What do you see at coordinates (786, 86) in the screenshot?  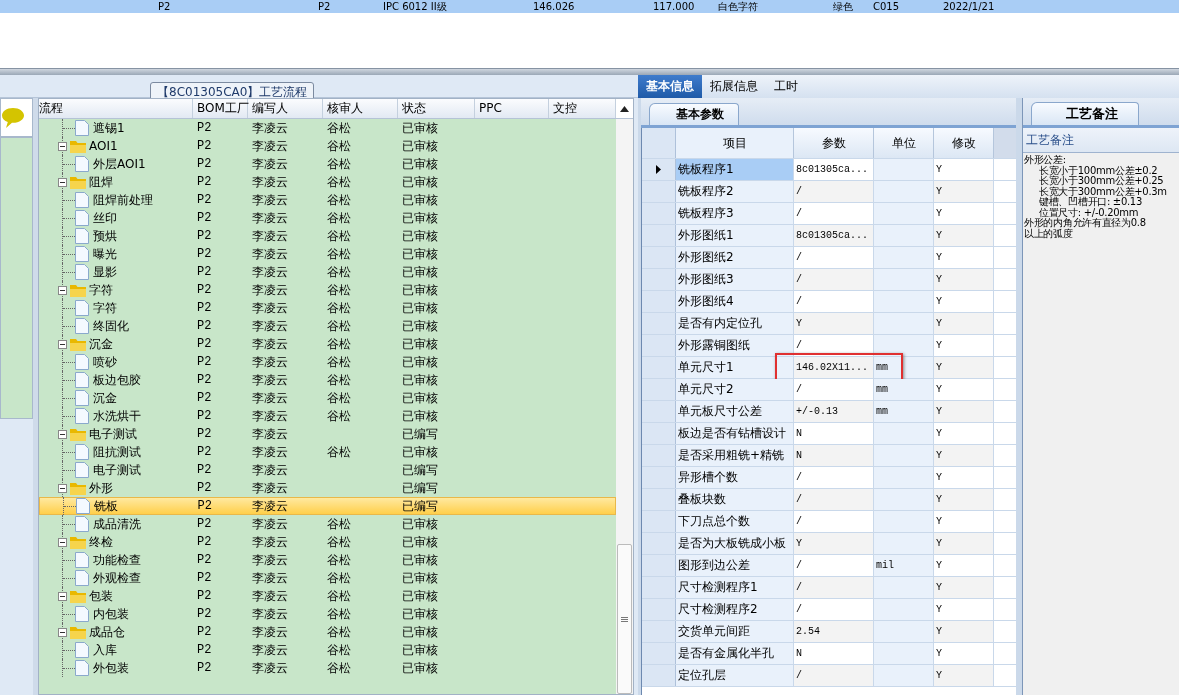 I see `tab: 工时` at bounding box center [786, 86].